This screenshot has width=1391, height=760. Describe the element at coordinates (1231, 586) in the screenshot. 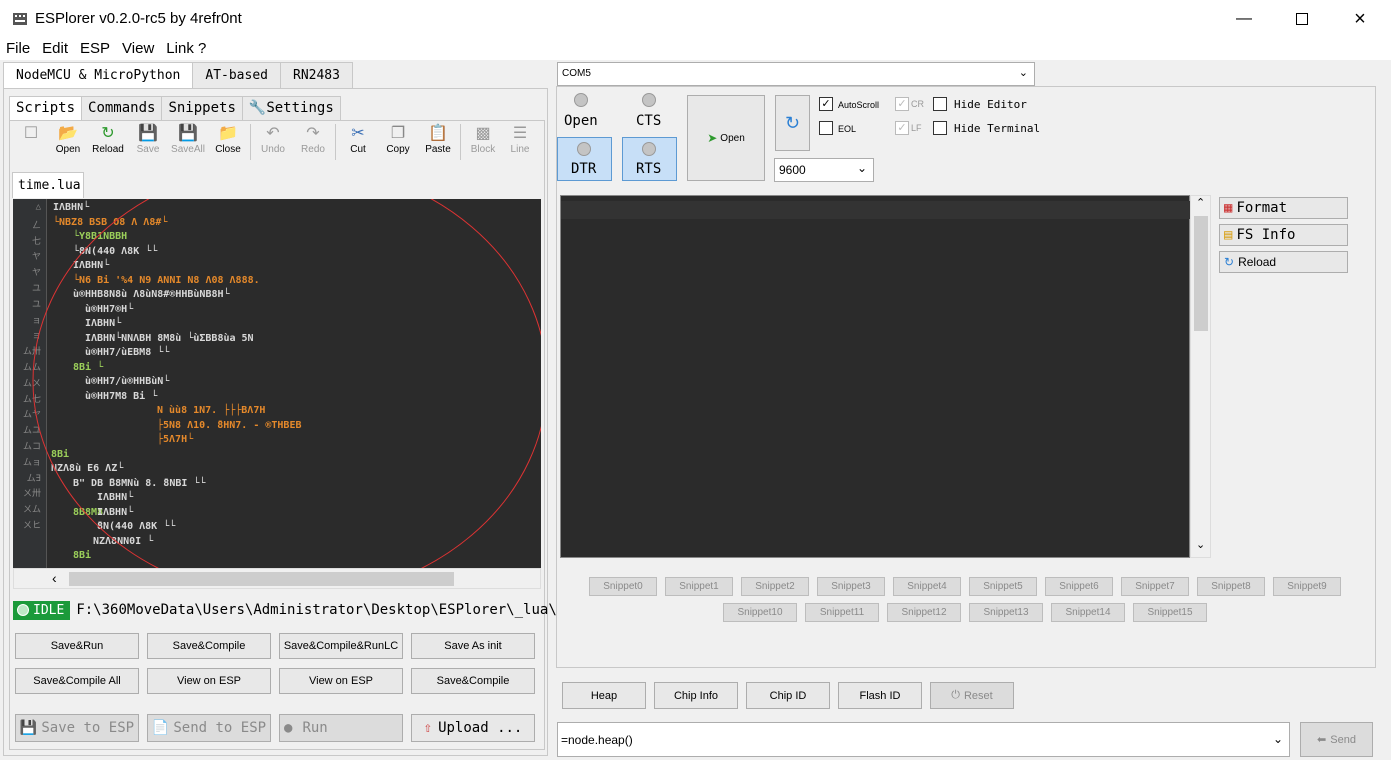

I see `snippet-button: Snippet8` at that location.